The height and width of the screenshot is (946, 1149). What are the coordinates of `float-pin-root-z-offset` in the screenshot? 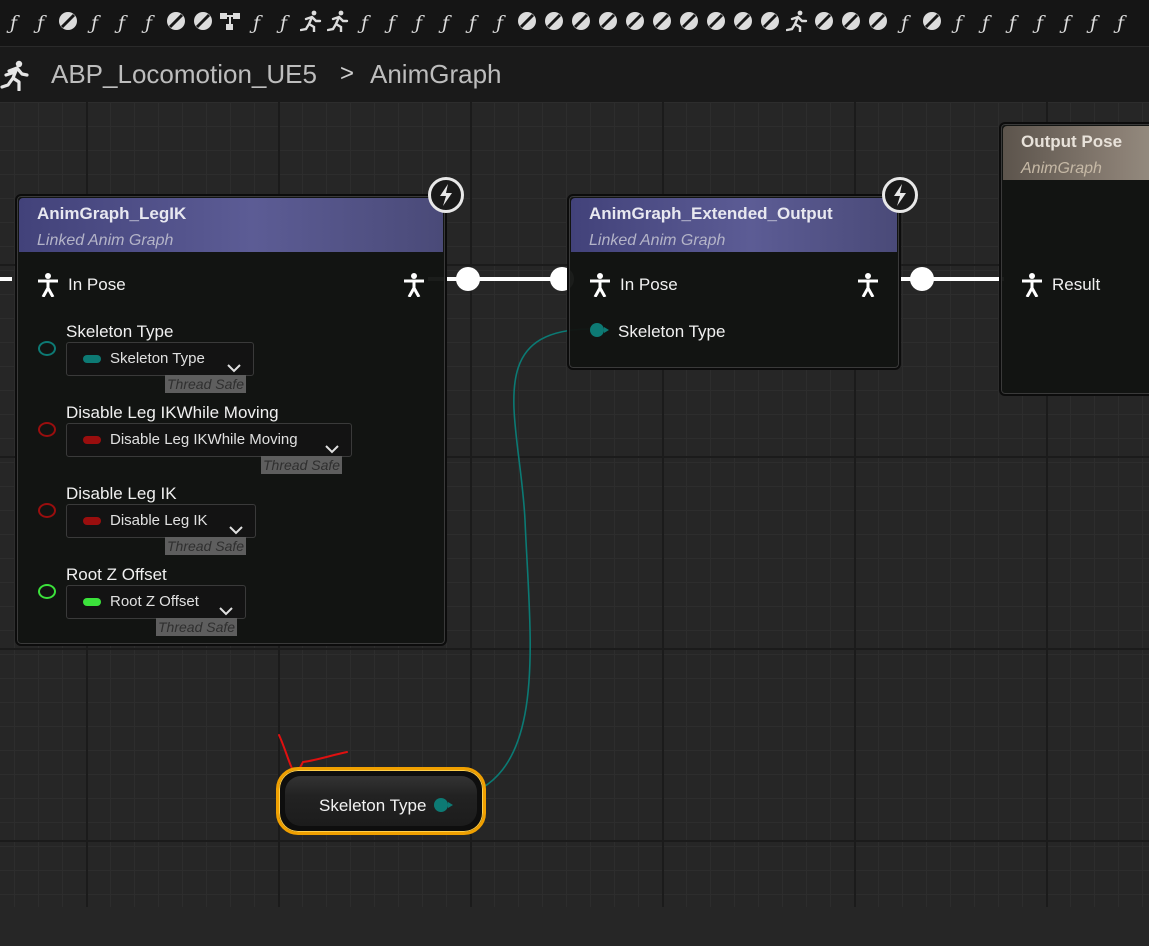 It's located at (47, 591).